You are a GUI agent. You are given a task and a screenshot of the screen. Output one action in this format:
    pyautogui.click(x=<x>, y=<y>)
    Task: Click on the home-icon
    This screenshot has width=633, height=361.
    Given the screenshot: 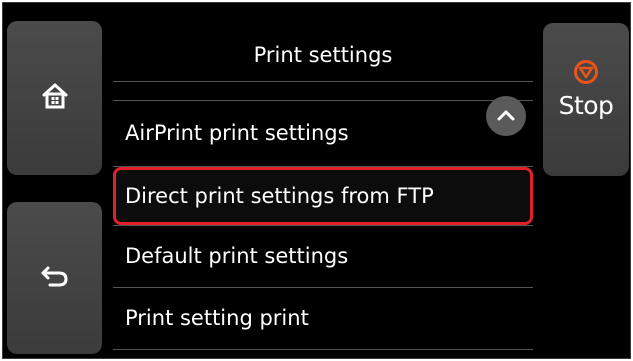 What is the action you would take?
    pyautogui.click(x=55, y=98)
    